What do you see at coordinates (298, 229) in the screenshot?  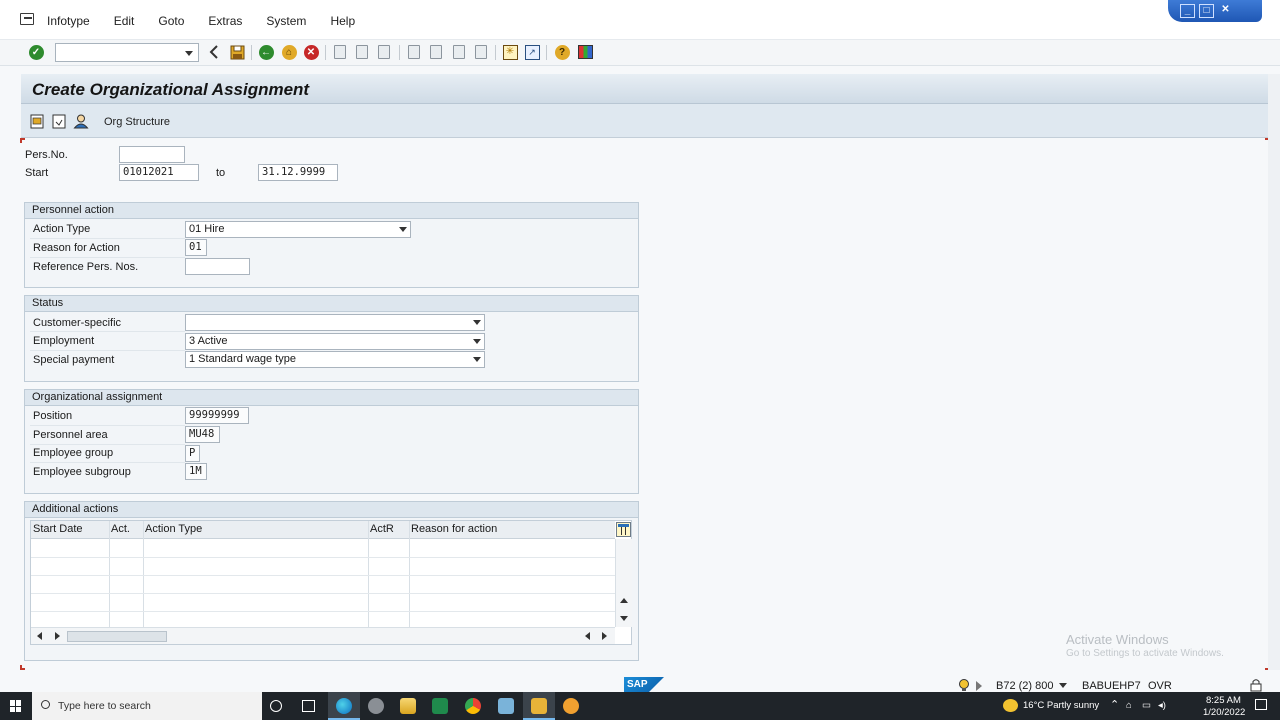 I see `action-type-select: 01 Hire` at bounding box center [298, 229].